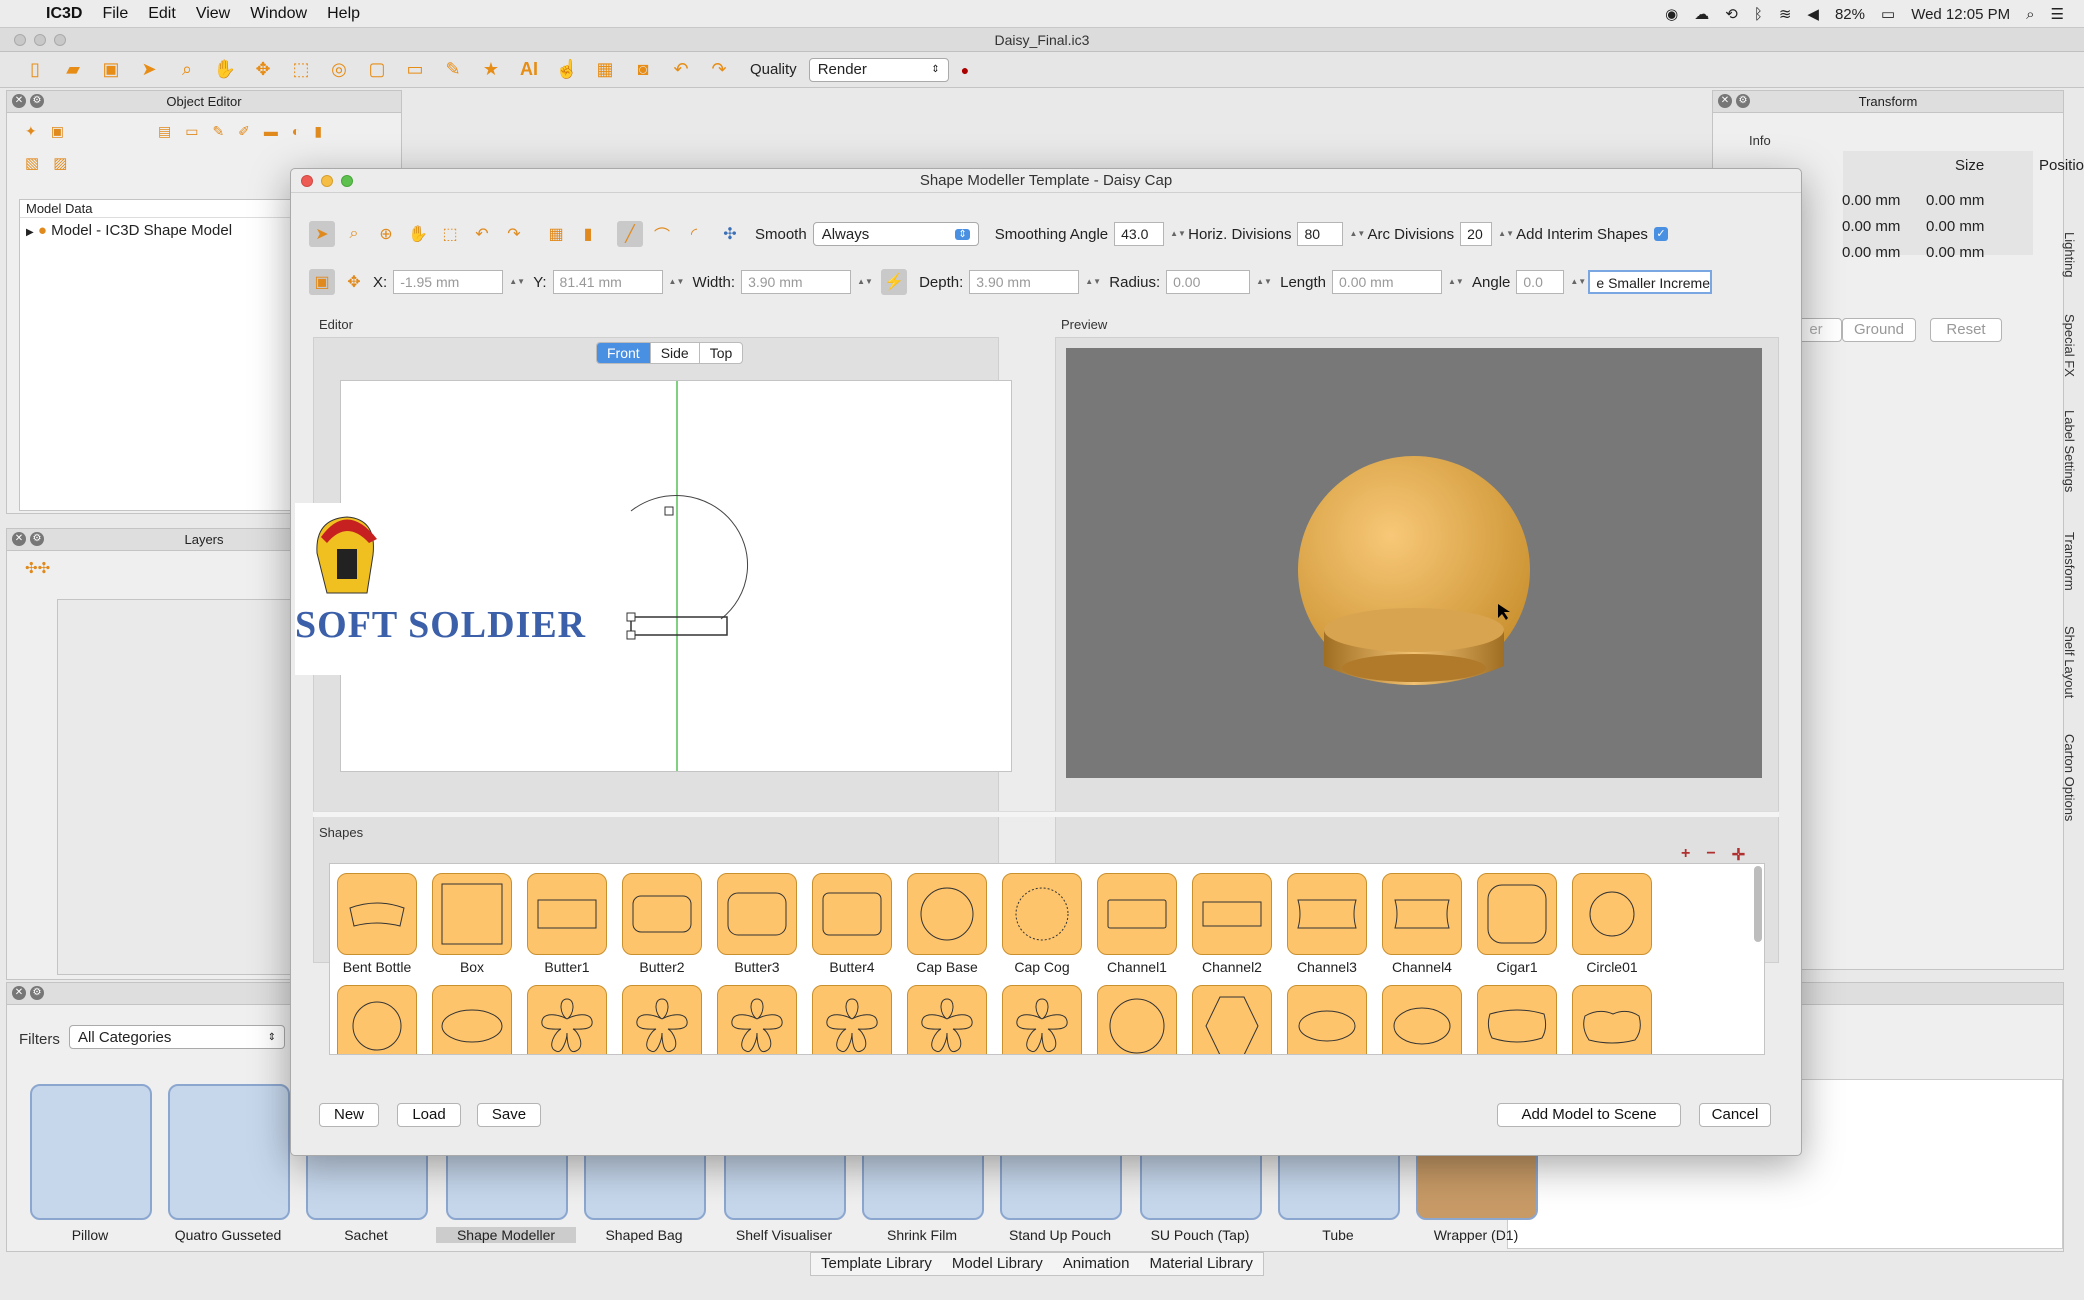 This screenshot has height=1300, width=2084. I want to click on tab-label-settings: Label Settings, so click(2069, 451).